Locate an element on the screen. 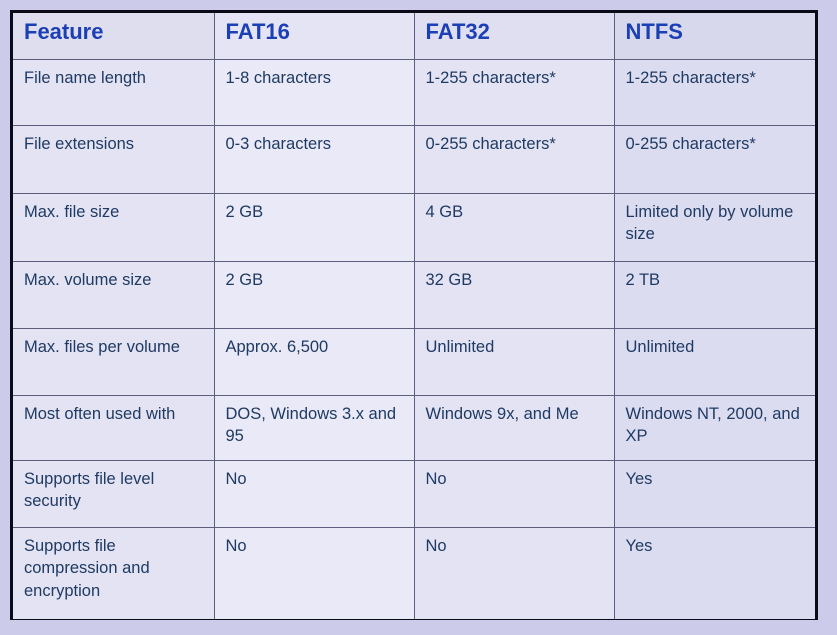  cell-feature: File name length is located at coordinates (114, 92).